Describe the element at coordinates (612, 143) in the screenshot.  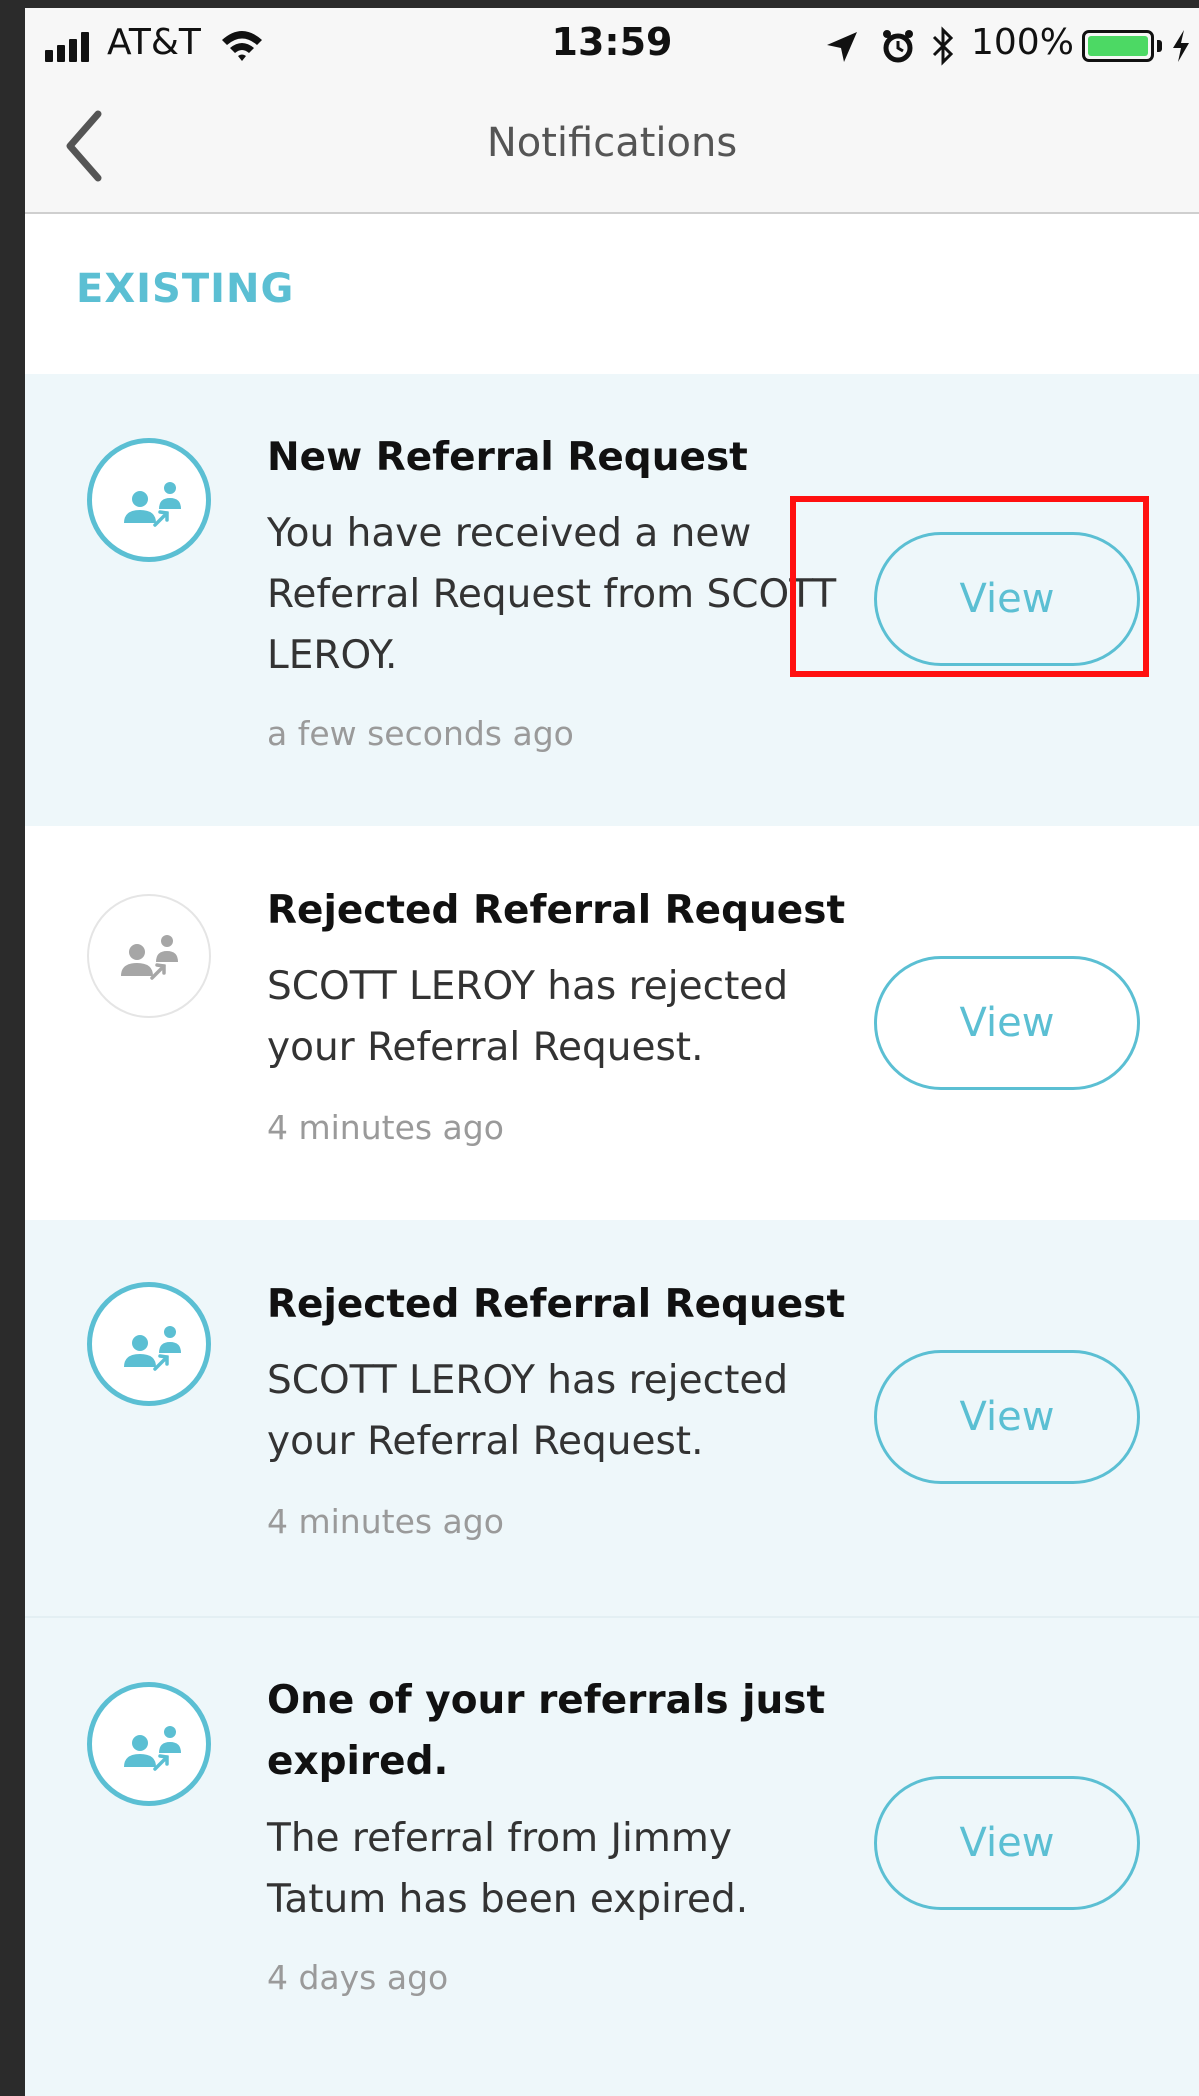
I see `page-title: Notifications` at that location.